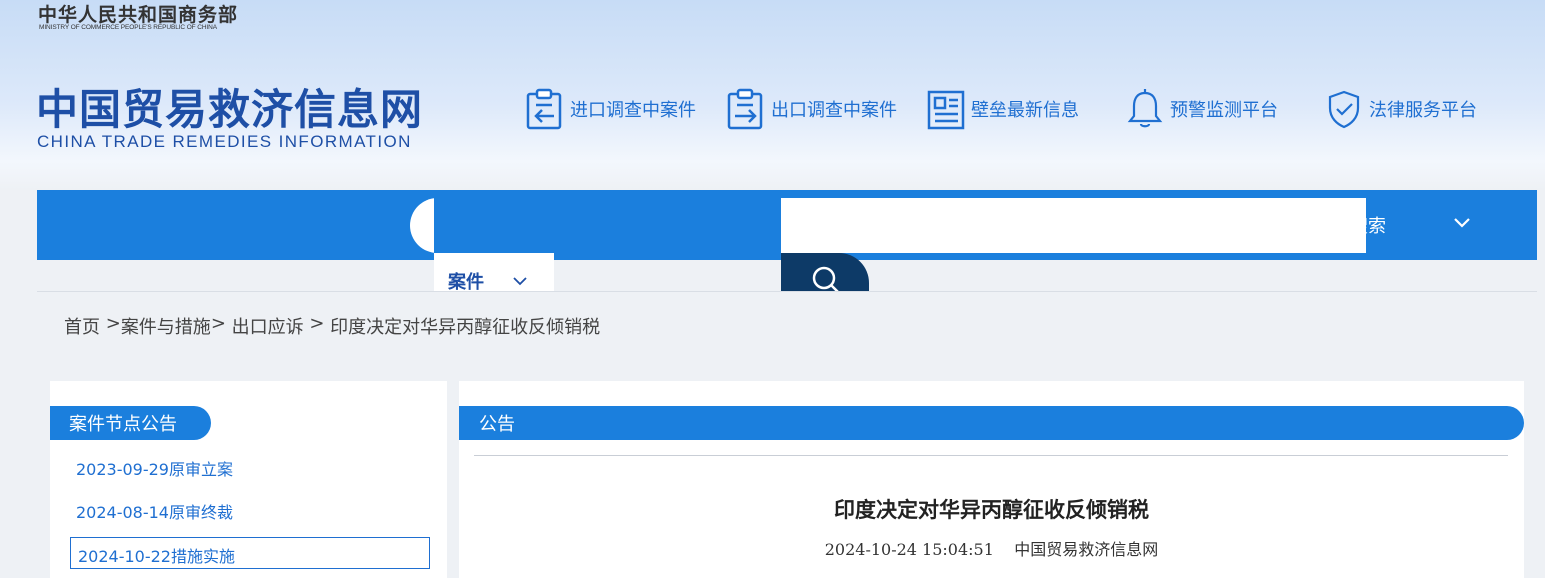 Image resolution: width=1545 pixels, height=578 pixels. What do you see at coordinates (82, 326) in the screenshot?
I see `breadcrumb-home: 首页` at bounding box center [82, 326].